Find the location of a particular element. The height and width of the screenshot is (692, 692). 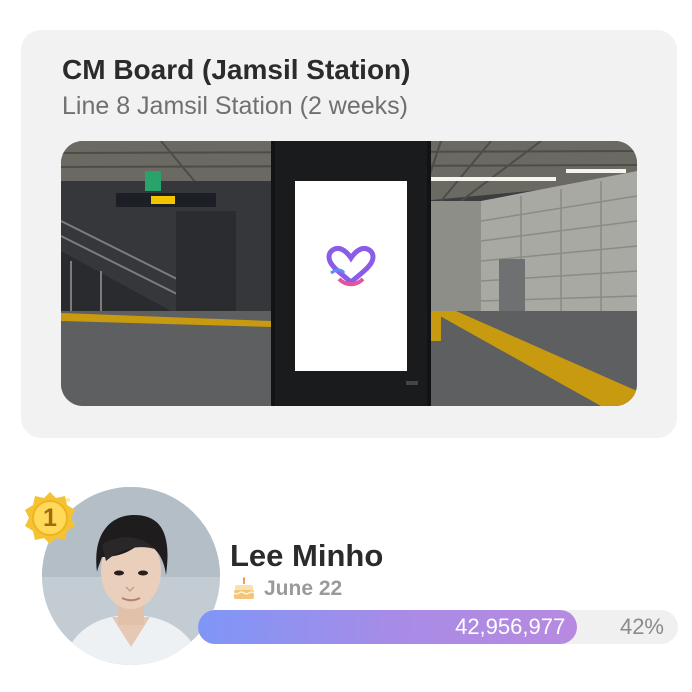

vote-count: 42,956,977 is located at coordinates (510, 626).